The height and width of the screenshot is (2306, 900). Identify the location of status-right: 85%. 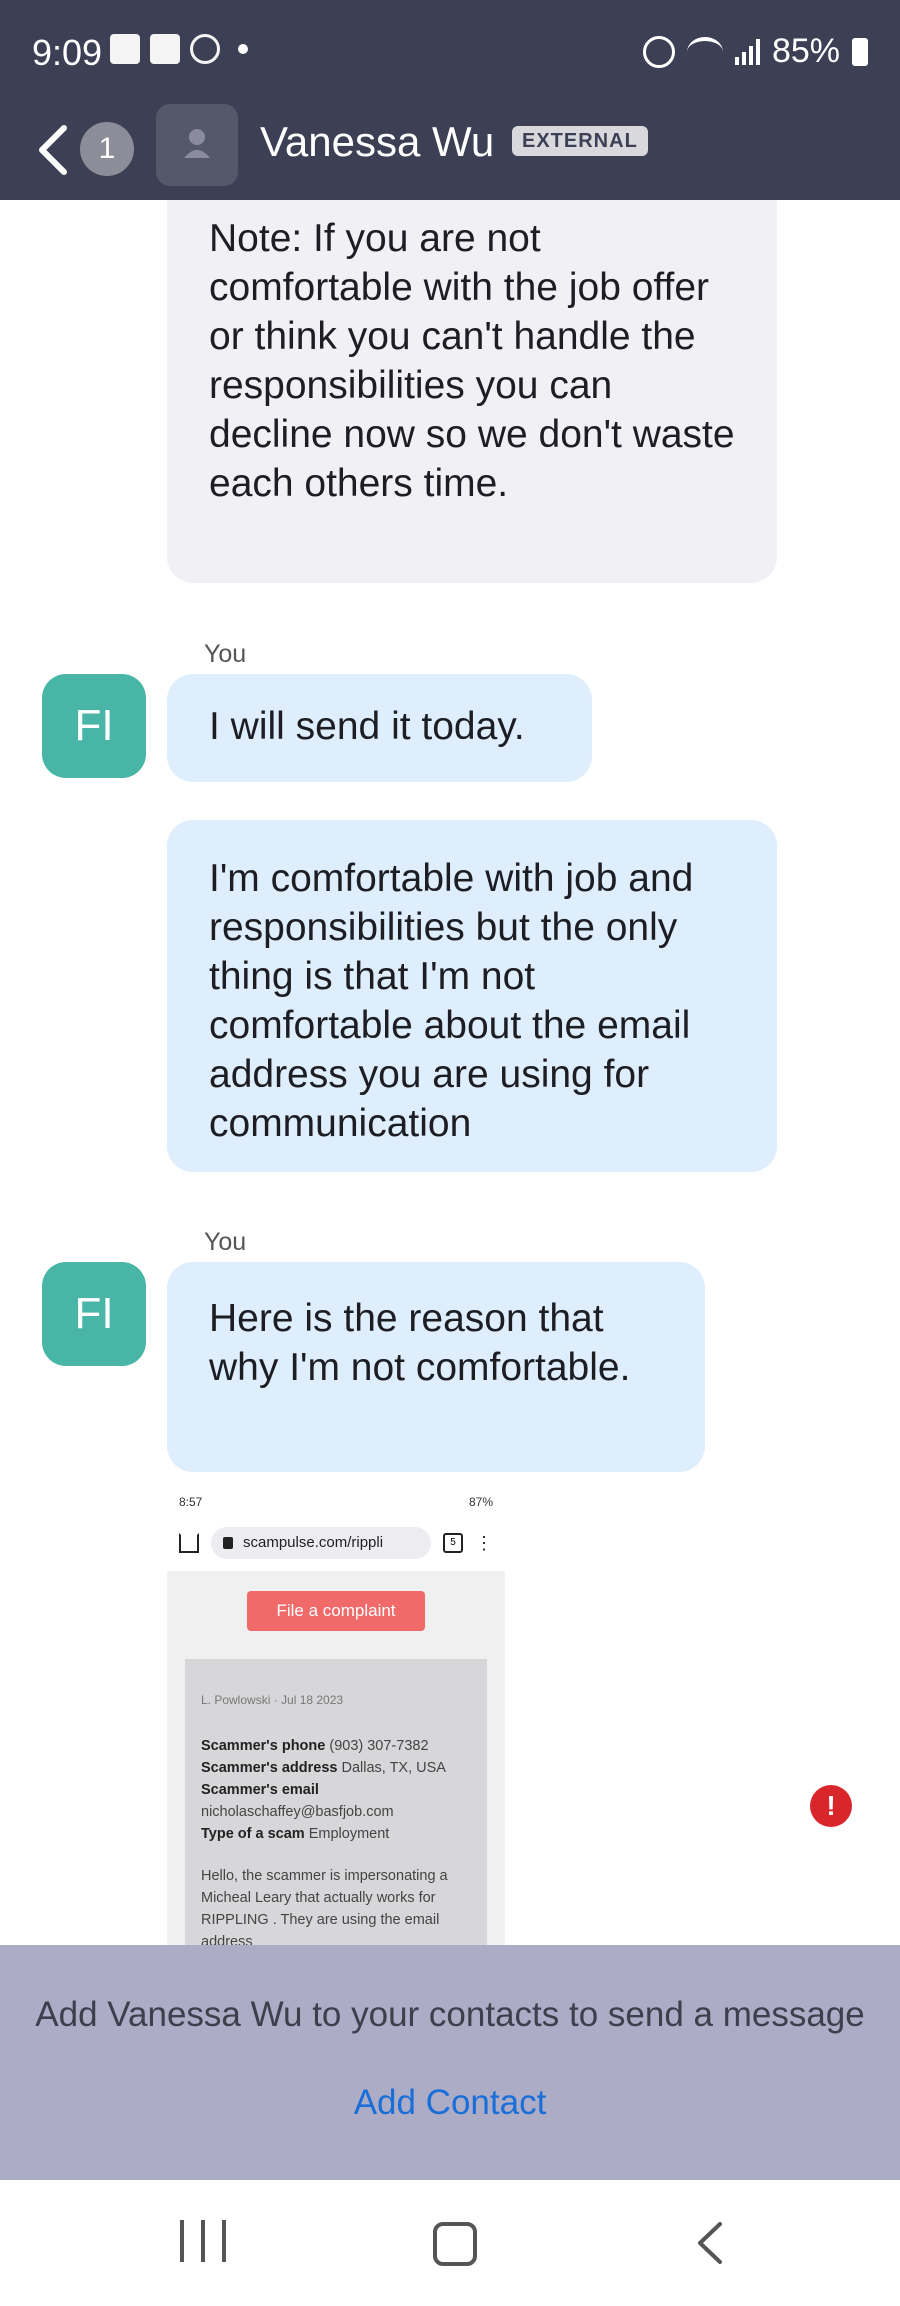
(755, 51).